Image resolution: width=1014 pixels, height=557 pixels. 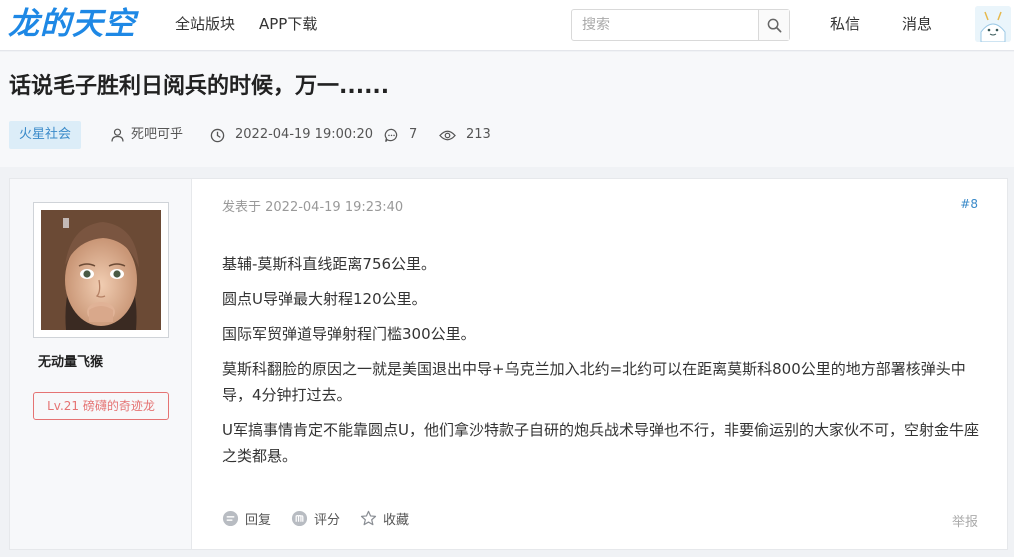 What do you see at coordinates (258, 520) in the screenshot?
I see `reply-label: 回复` at bounding box center [258, 520].